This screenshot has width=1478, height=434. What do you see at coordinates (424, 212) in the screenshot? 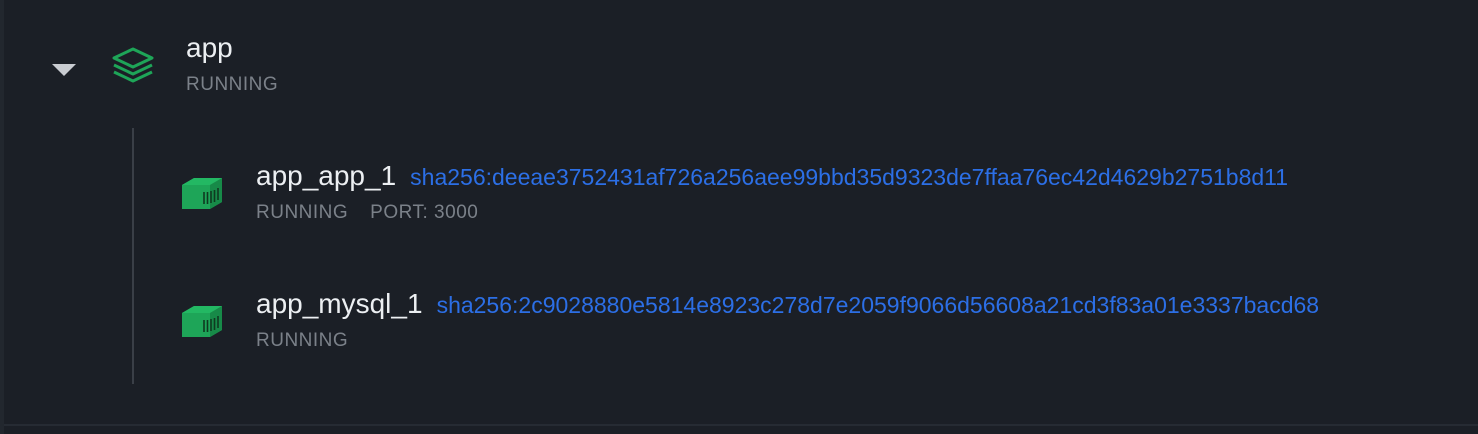
I see `container-port: PORT: 3000` at bounding box center [424, 212].